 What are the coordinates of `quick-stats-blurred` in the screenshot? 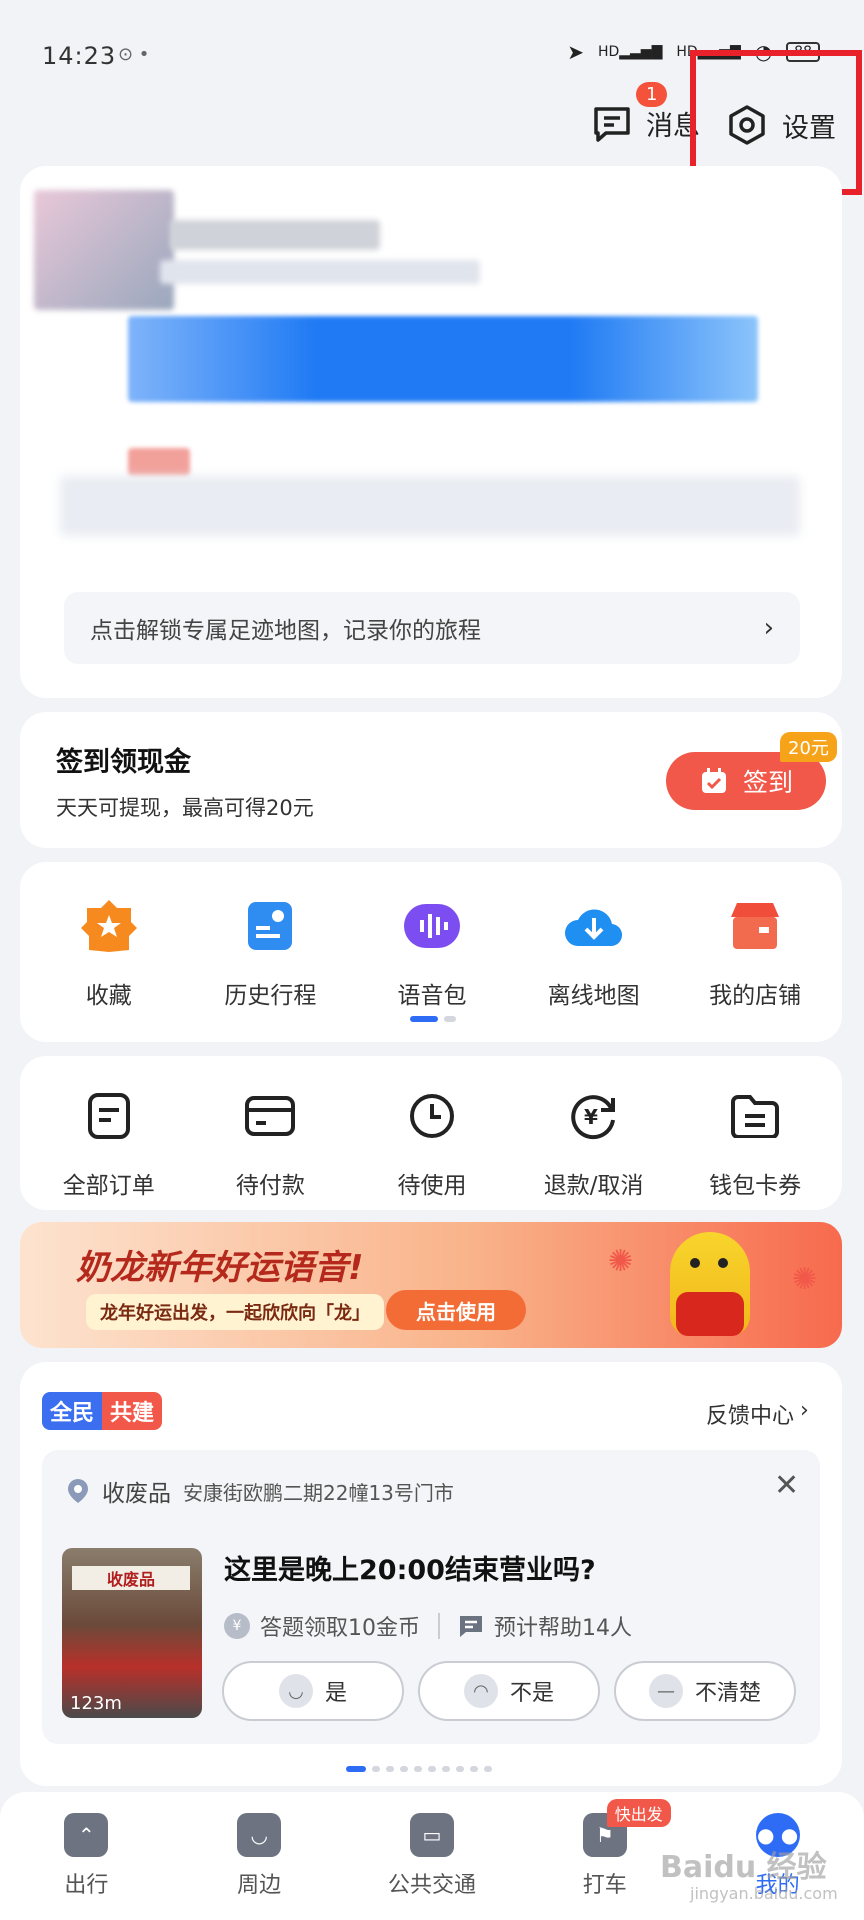 It's located at (430, 506).